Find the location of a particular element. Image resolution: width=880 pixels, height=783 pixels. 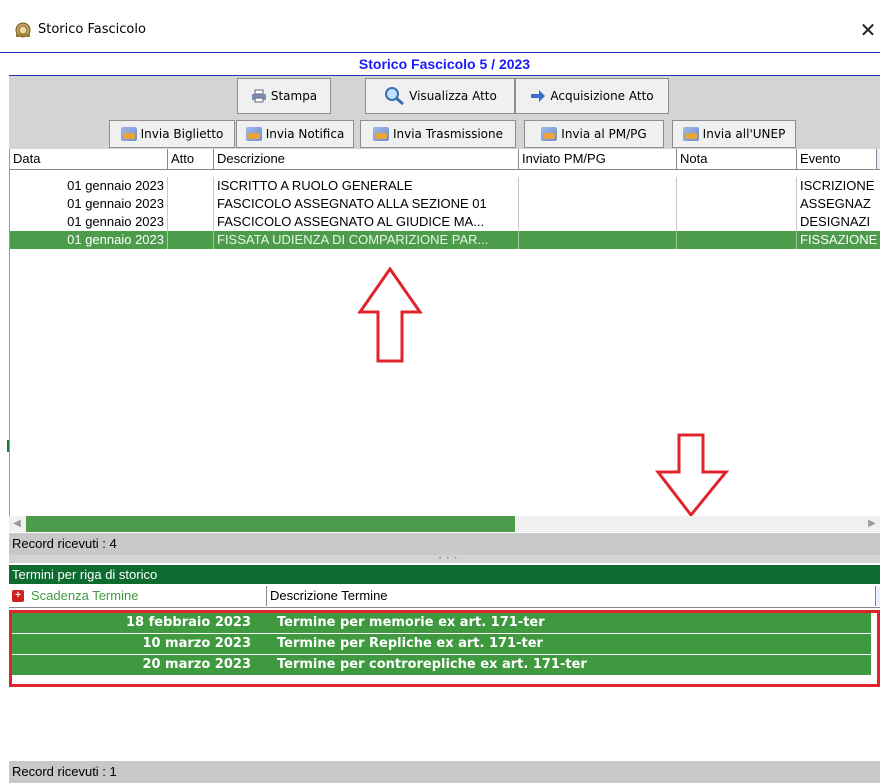

column-scadenza-termine: Scadenza Termine is located at coordinates (138, 596).